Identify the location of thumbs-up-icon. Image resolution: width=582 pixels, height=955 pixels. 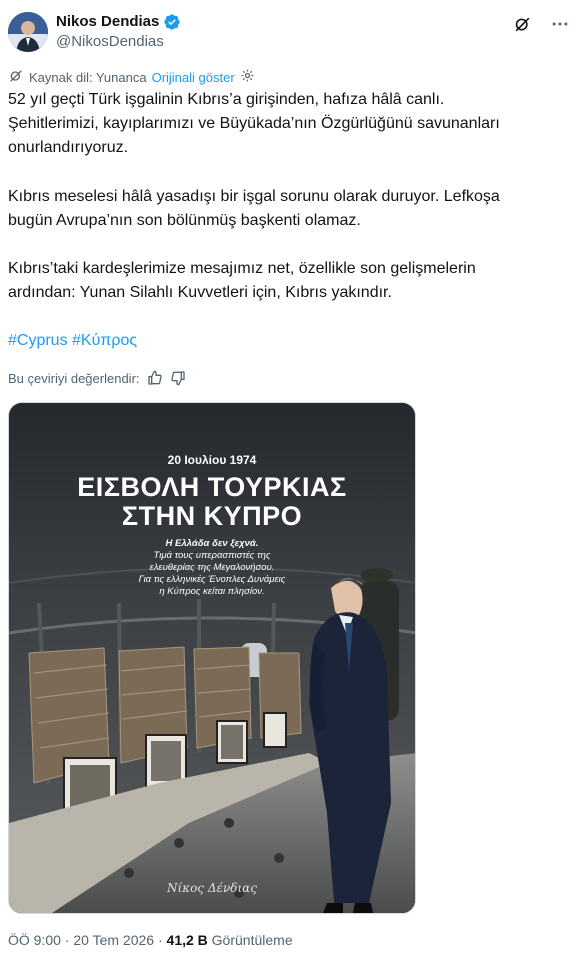
(155, 378).